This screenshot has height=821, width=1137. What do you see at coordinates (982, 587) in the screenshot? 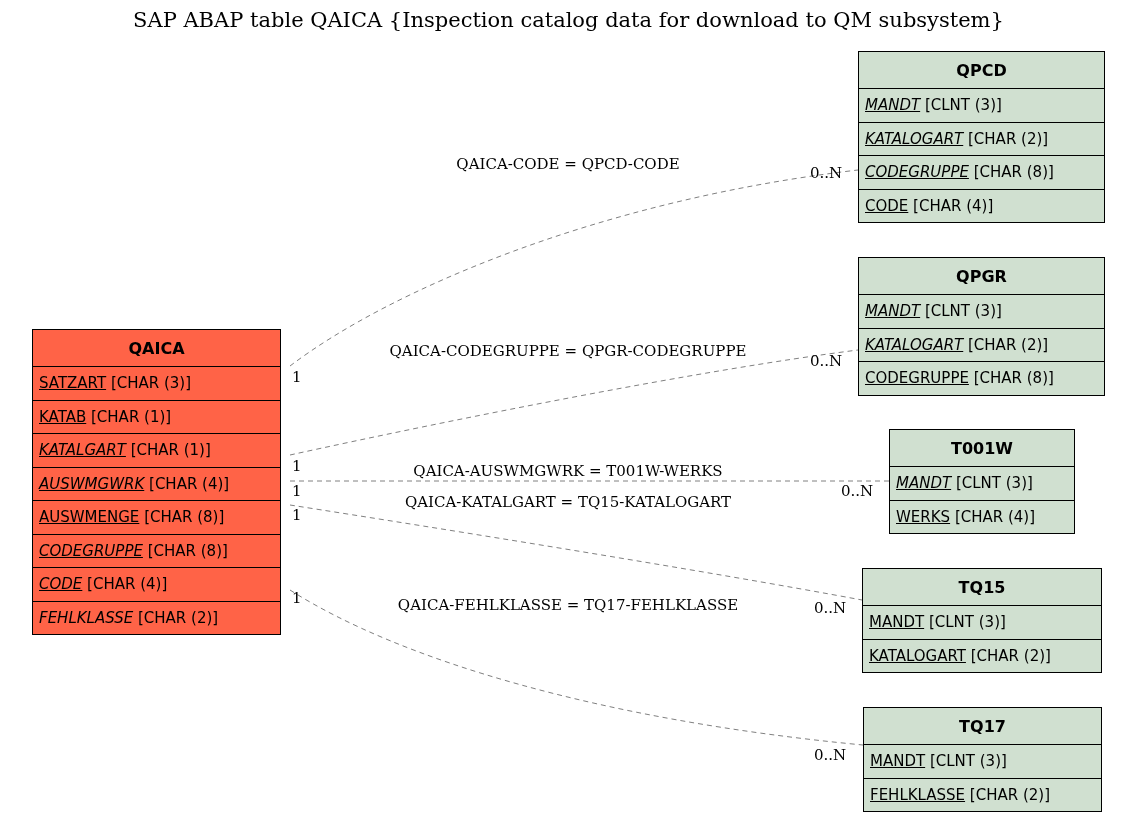
I see `table-name: TQ15` at bounding box center [982, 587].